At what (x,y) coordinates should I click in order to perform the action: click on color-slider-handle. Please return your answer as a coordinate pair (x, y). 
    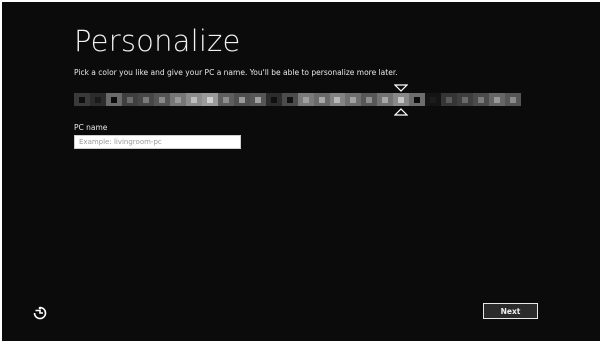
    Looking at the image, I should click on (401, 100).